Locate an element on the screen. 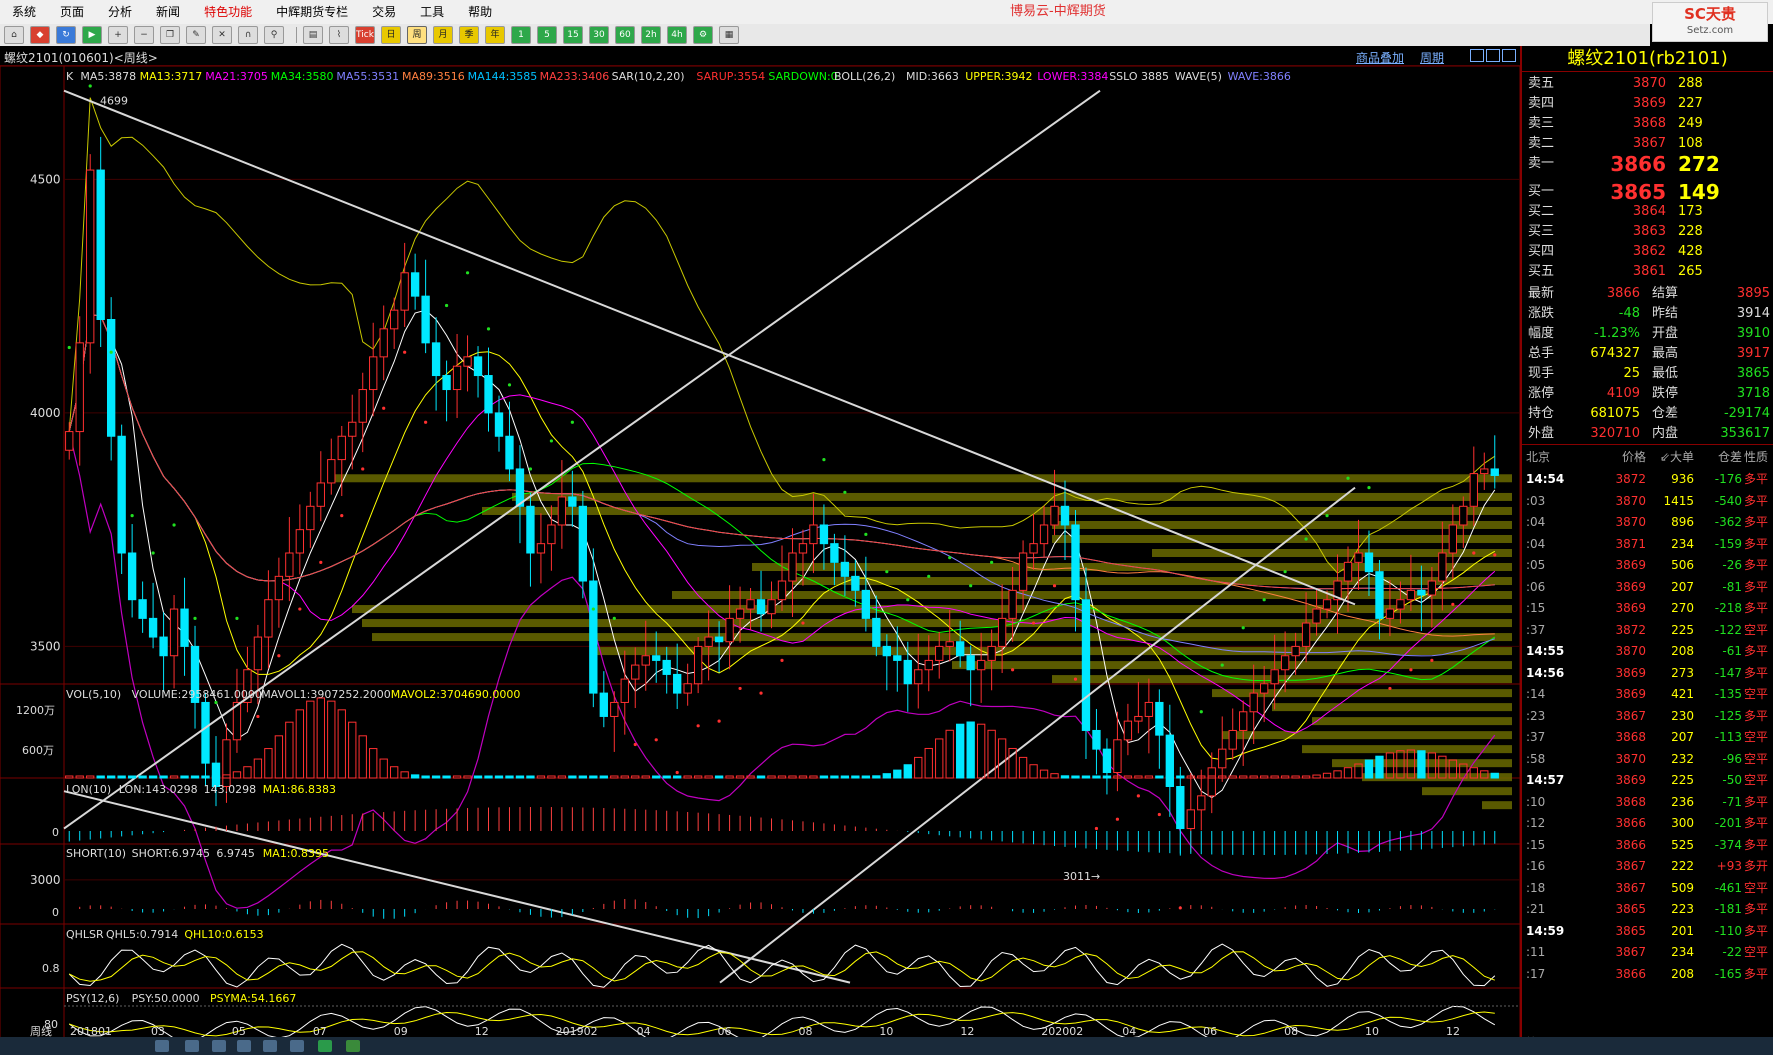  tick-row: 14:56 3869 273 -147 多平 is located at coordinates (1647, 673).